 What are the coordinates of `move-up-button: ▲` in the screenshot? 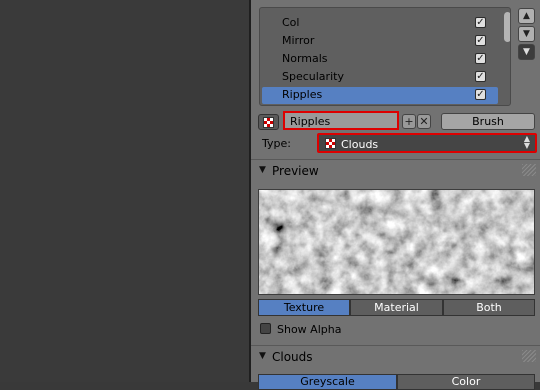 It's located at (526, 16).